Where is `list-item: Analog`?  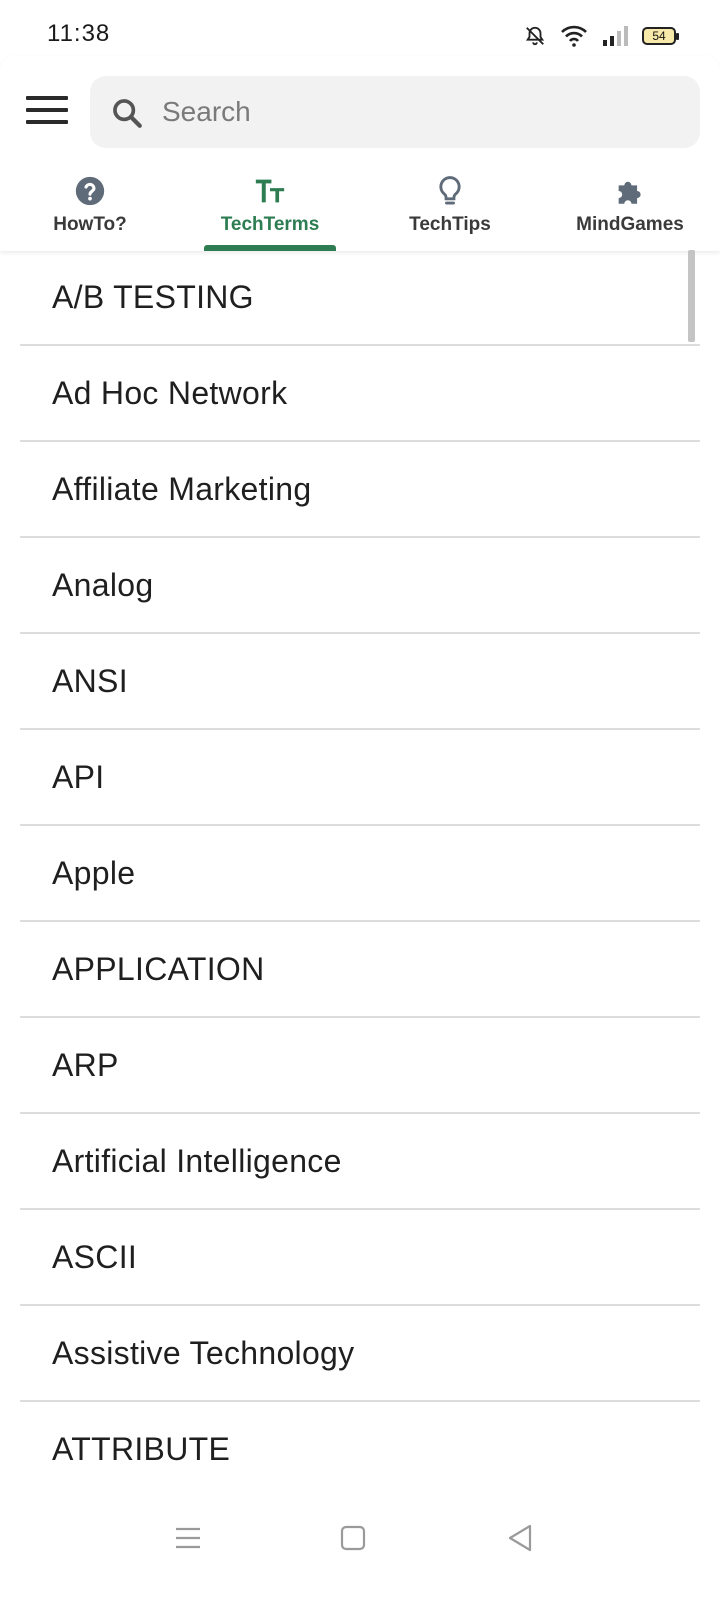
list-item: Analog is located at coordinates (360, 586).